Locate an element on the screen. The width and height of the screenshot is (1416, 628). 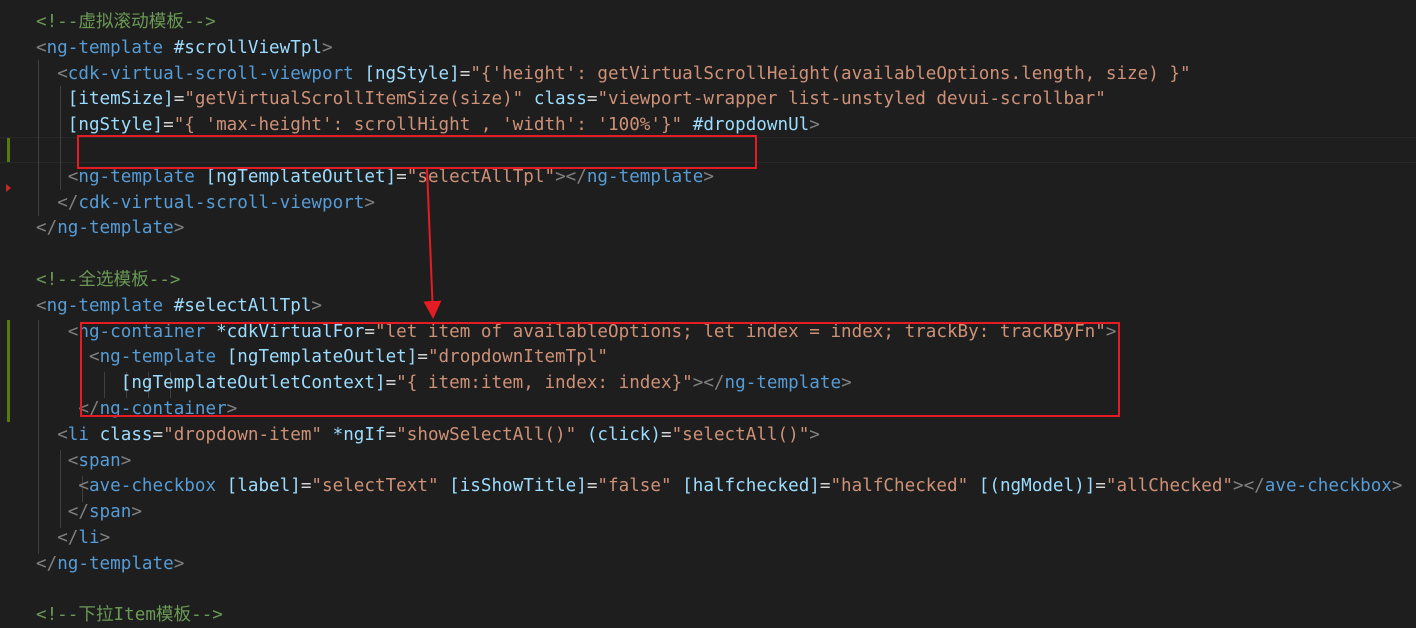
annotation-arrow is located at coordinates (432, 243).